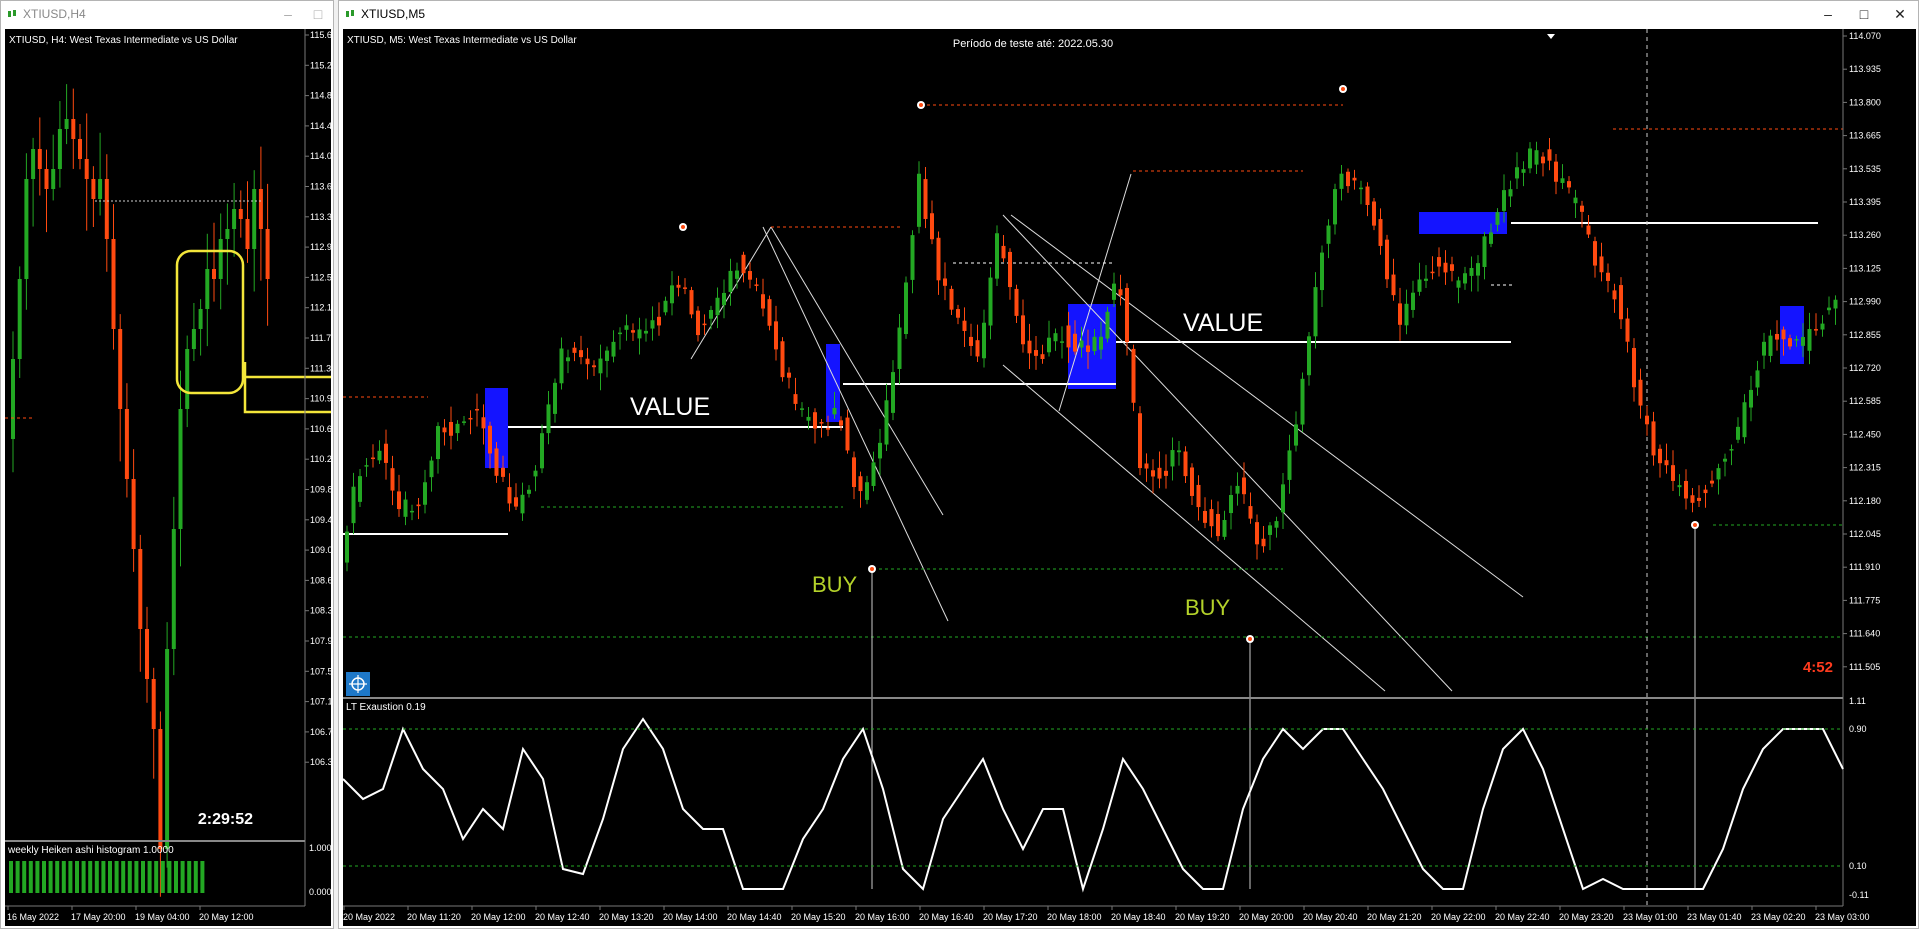 This screenshot has height=929, width=1919. I want to click on chart-icon, so click(350, 13).